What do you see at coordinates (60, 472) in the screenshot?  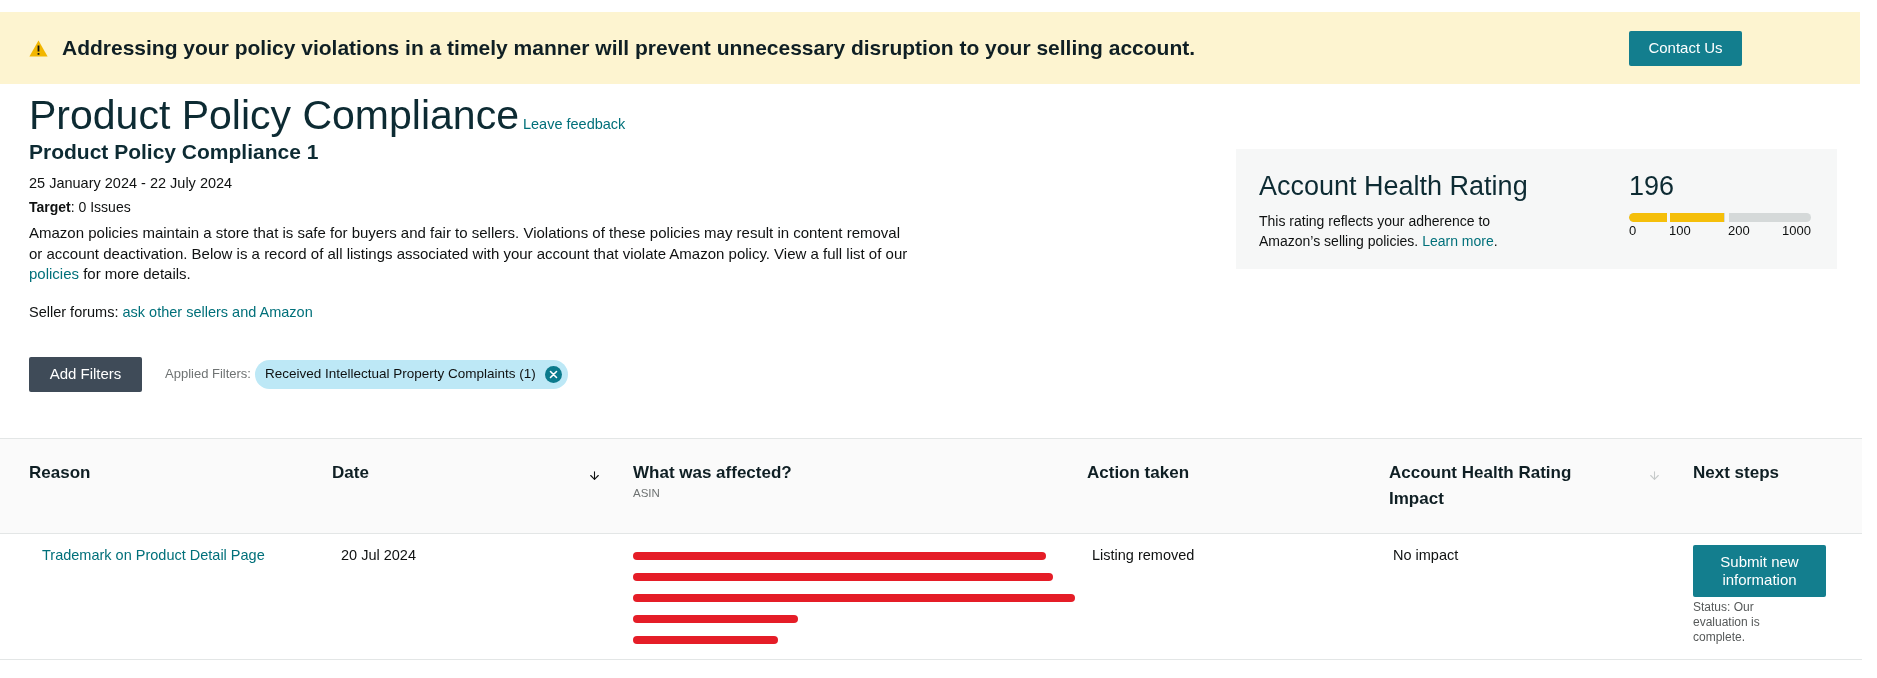 I see `column-header: Reason` at bounding box center [60, 472].